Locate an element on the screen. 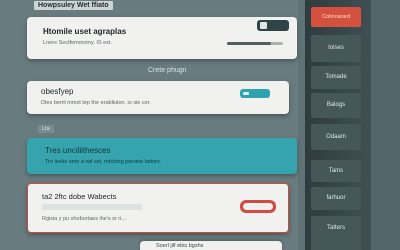 This screenshot has width=400, height=250. sidebar-item: Tams is located at coordinates (336, 171).